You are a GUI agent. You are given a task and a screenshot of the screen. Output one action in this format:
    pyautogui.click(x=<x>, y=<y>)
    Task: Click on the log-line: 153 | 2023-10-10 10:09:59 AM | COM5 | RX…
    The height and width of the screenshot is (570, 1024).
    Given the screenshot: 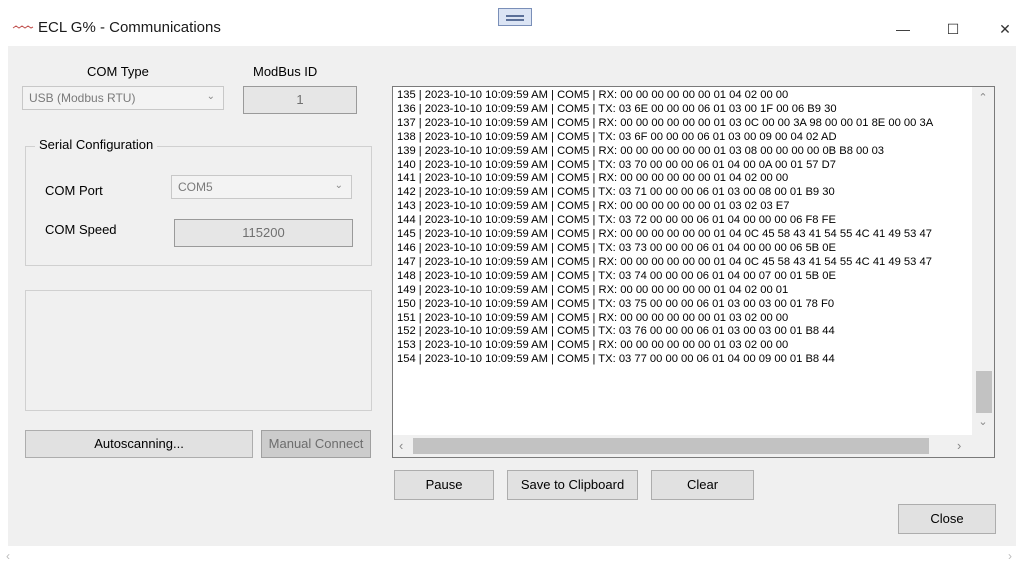 What is the action you would take?
    pyautogui.click(x=593, y=345)
    